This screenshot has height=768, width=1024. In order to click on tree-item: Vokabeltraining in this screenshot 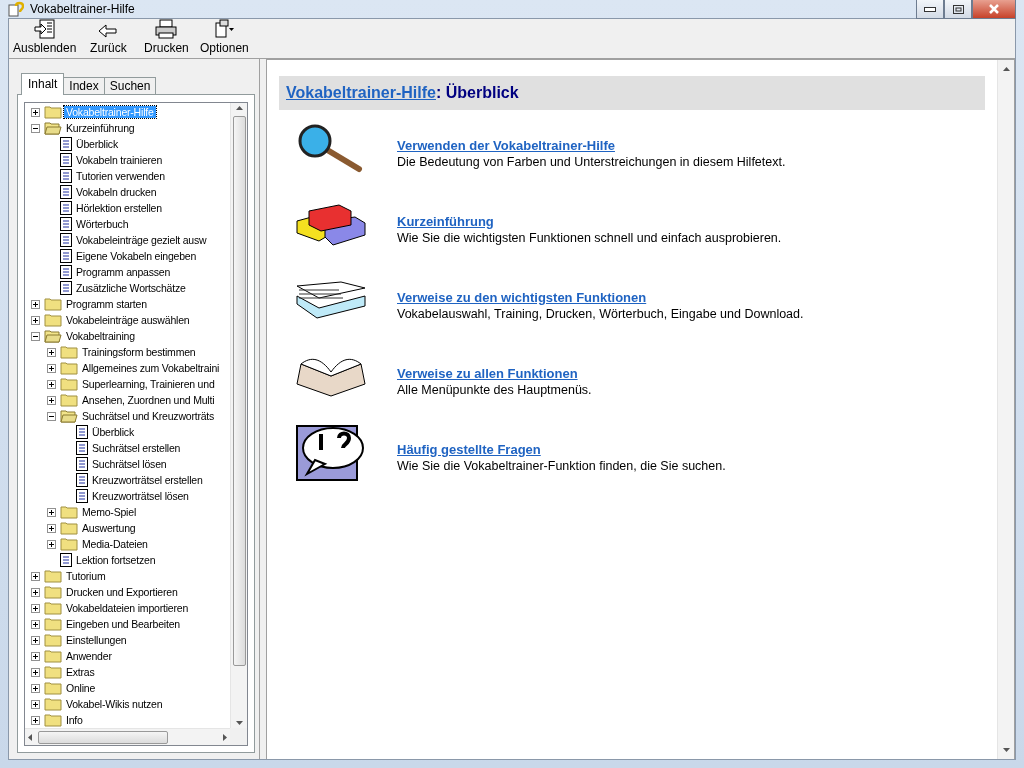, I will do `click(100, 336)`.